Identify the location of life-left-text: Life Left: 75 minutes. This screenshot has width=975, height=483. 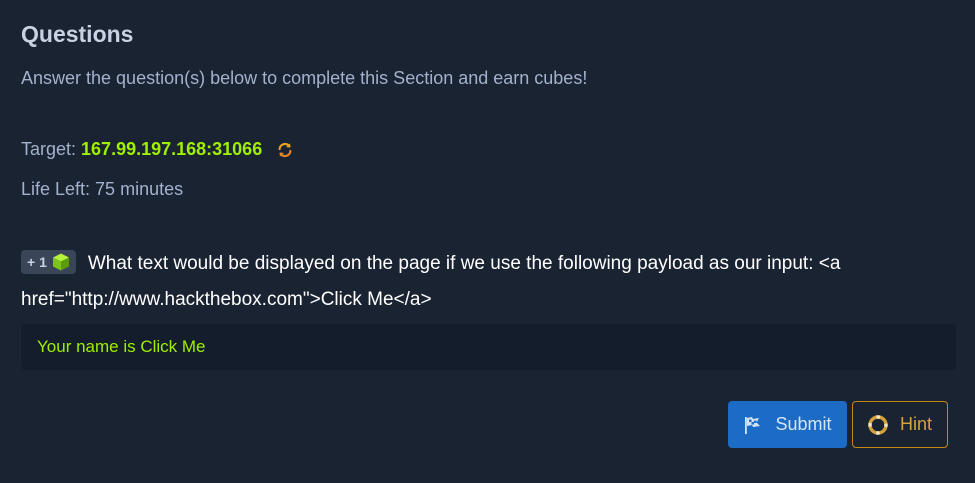
(102, 189).